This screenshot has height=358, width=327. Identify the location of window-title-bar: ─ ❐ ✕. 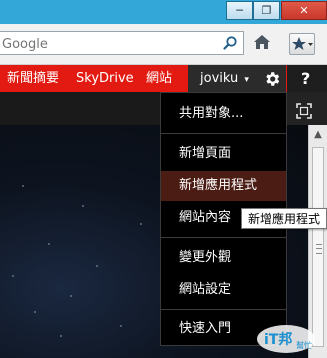
(163, 12).